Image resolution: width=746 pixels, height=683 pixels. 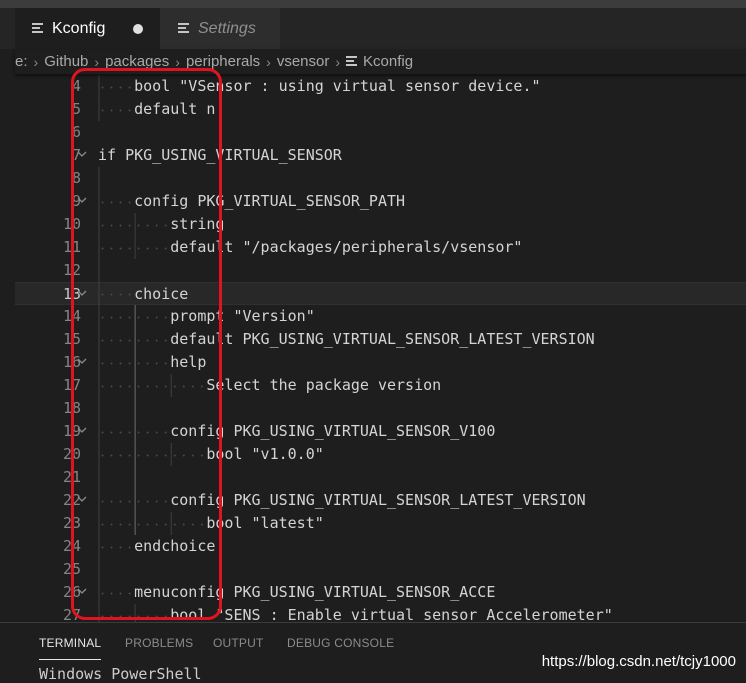 I want to click on tab-title: Settings, so click(x=227, y=28).